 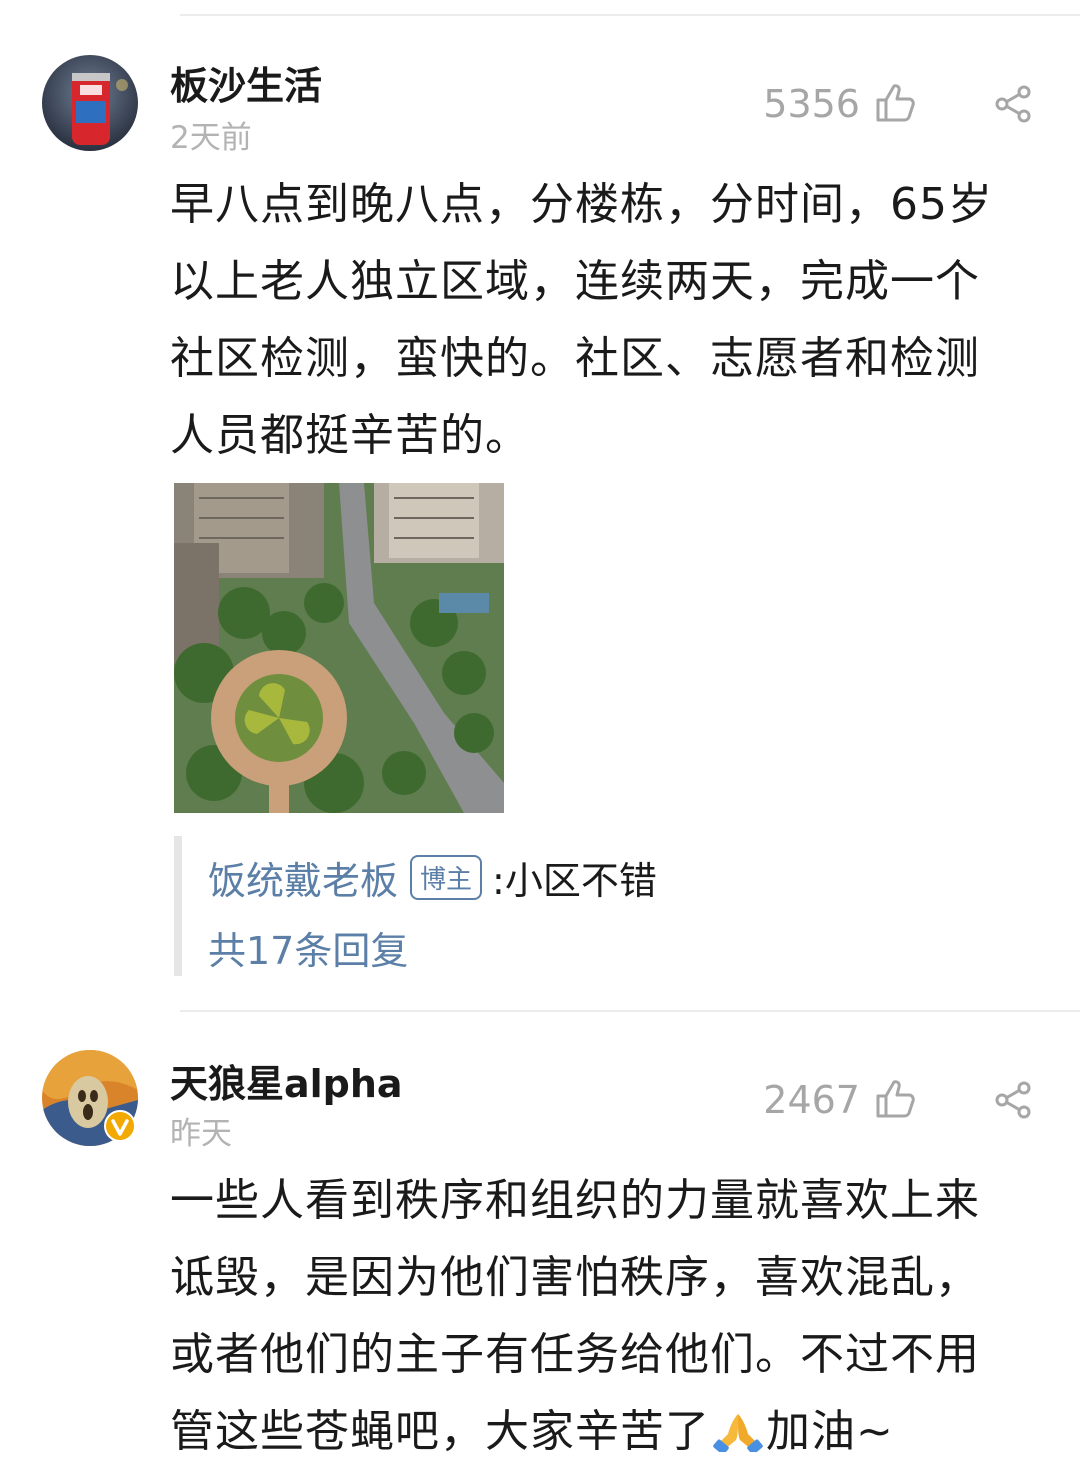 What do you see at coordinates (575, 1354) in the screenshot?
I see `comment-line: 或者他们的主子有任务给他们。不过不用` at bounding box center [575, 1354].